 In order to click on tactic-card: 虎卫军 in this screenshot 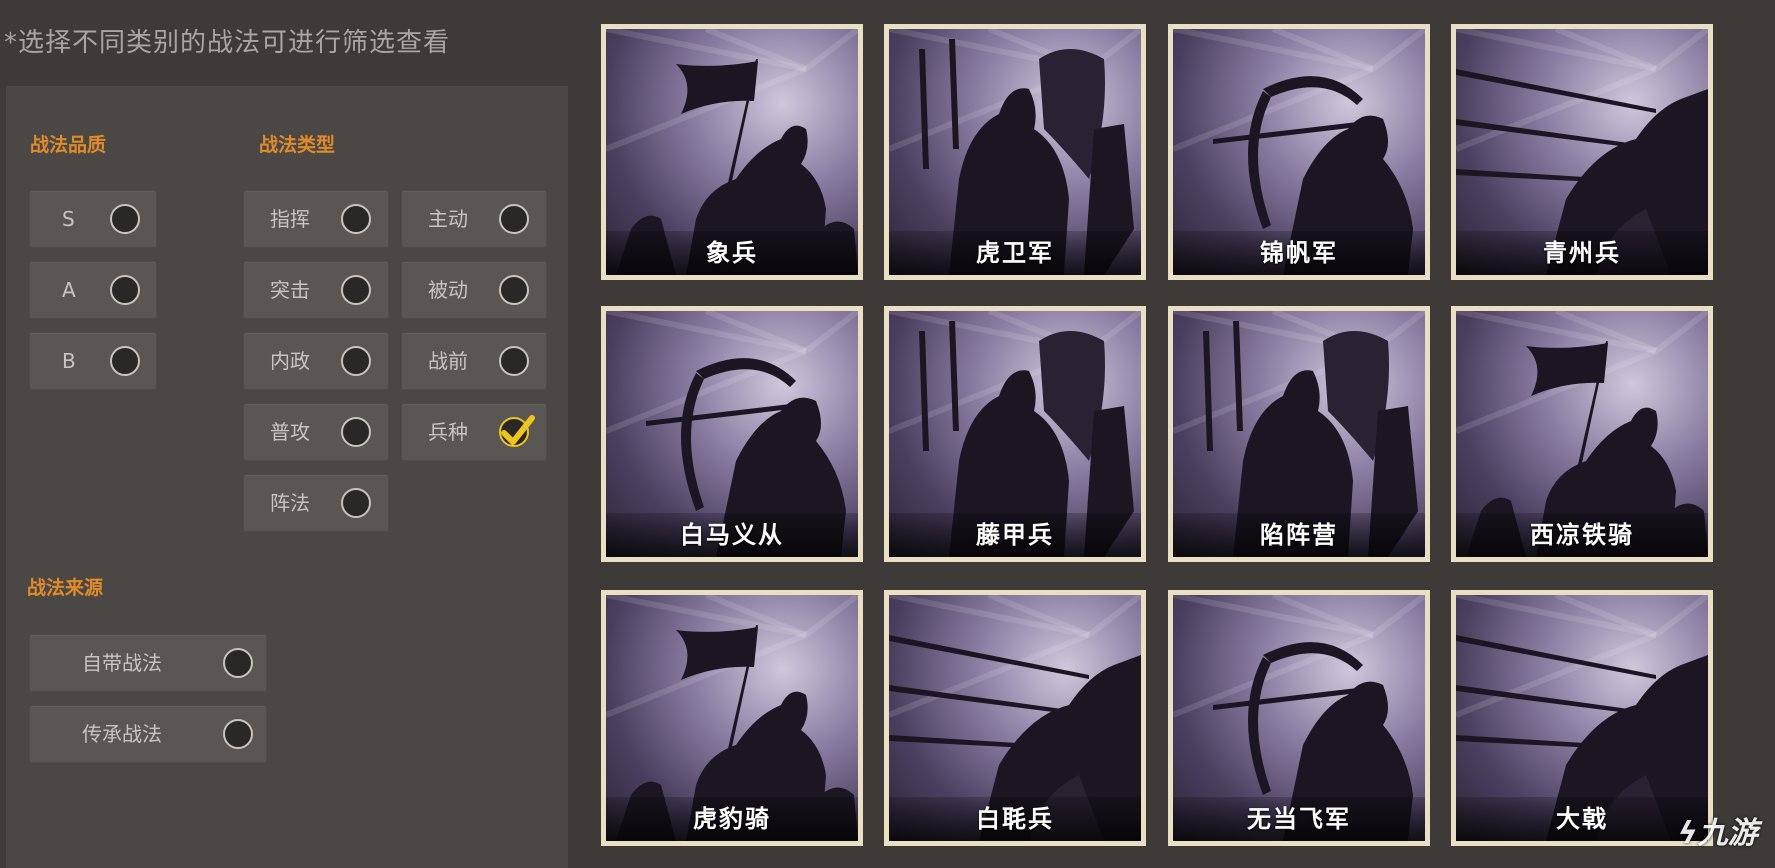, I will do `click(1015, 152)`.